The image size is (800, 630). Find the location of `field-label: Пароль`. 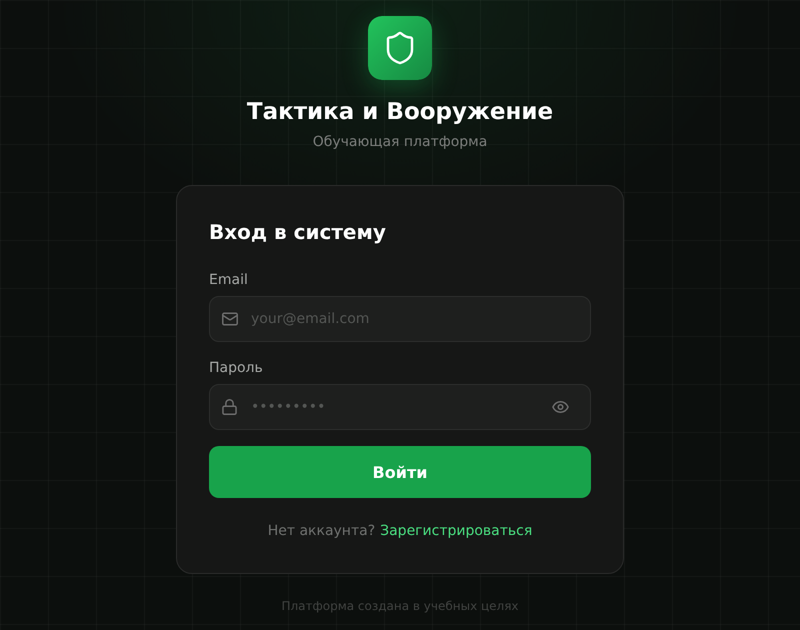

field-label: Пароль is located at coordinates (236, 368).